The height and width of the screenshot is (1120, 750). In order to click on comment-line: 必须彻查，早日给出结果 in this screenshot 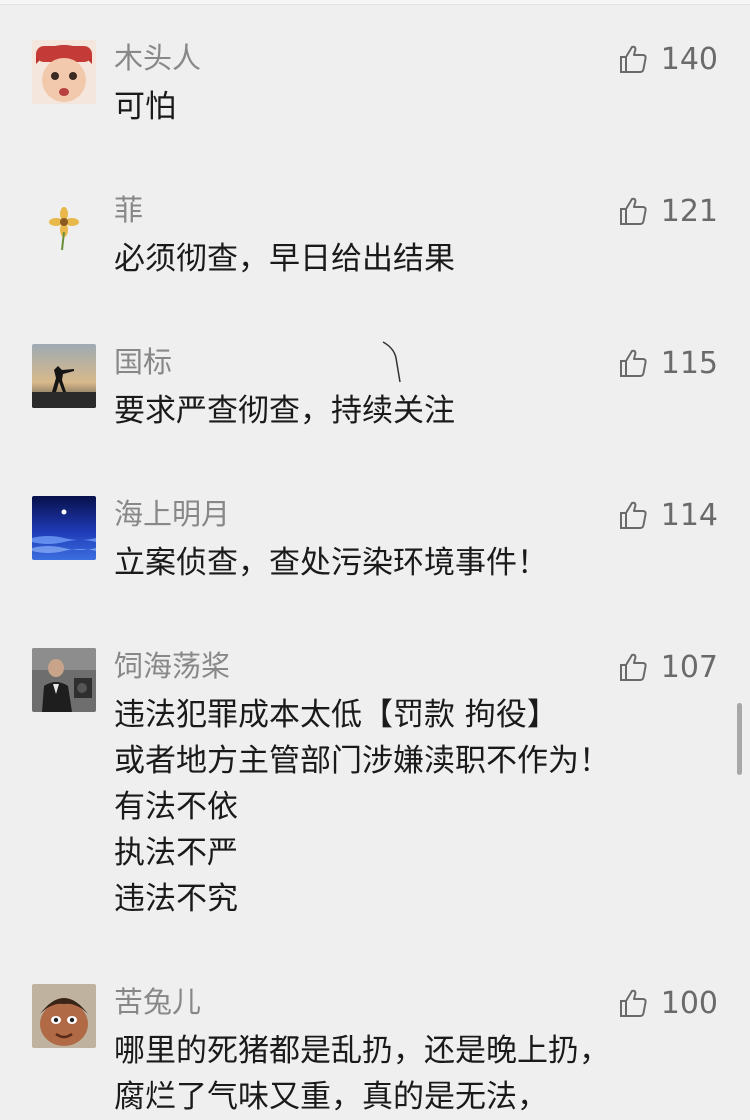, I will do `click(284, 259)`.